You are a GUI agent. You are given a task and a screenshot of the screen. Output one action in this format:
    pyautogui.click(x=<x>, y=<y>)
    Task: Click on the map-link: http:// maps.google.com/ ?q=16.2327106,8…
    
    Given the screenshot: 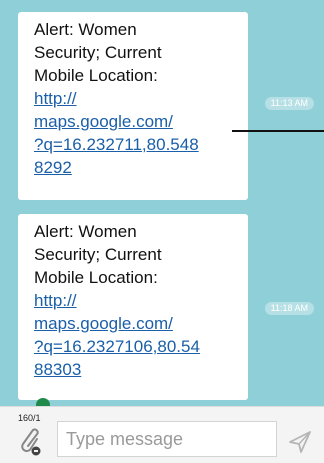 What is the action you would take?
    pyautogui.click(x=137, y=335)
    